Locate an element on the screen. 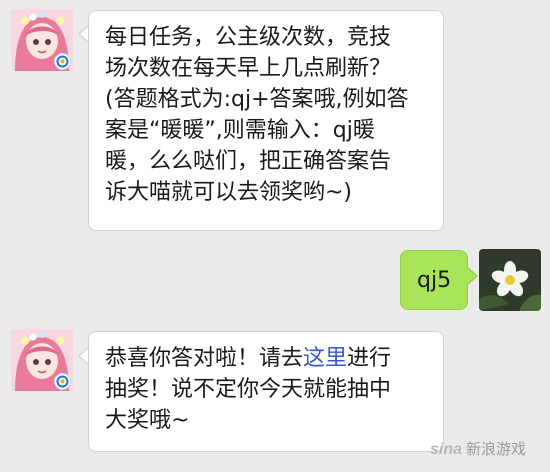 This screenshot has width=550, height=472. message-text: qj5 is located at coordinates (434, 280).